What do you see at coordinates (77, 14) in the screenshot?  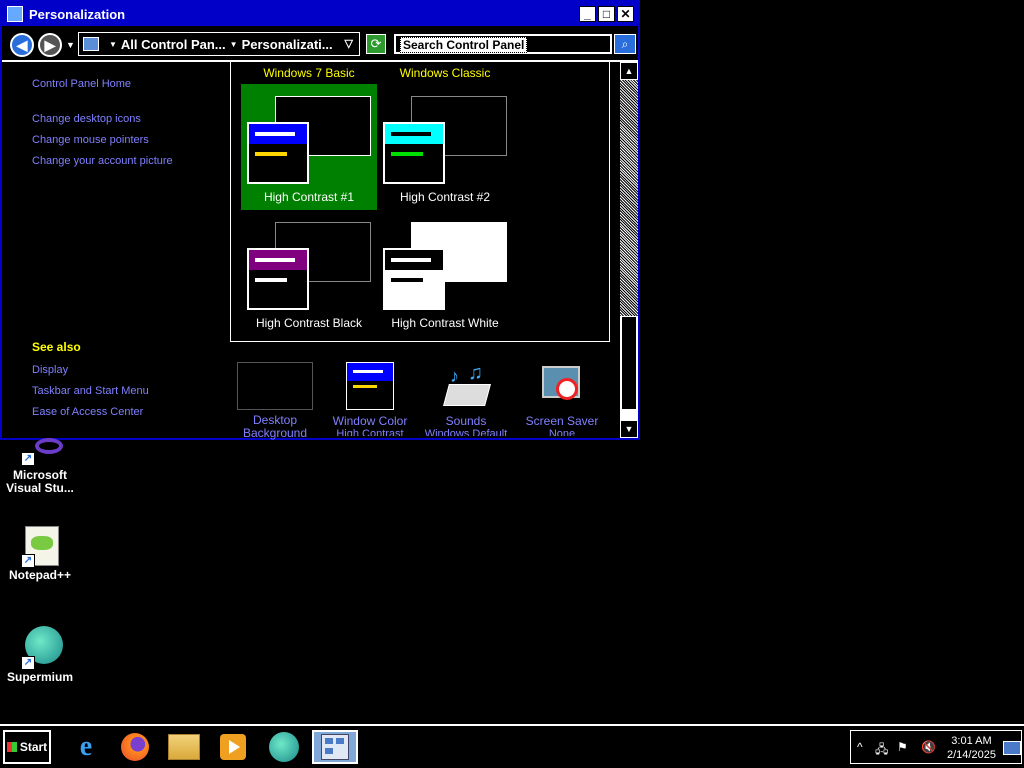 I see `window-title: Personalization` at bounding box center [77, 14].